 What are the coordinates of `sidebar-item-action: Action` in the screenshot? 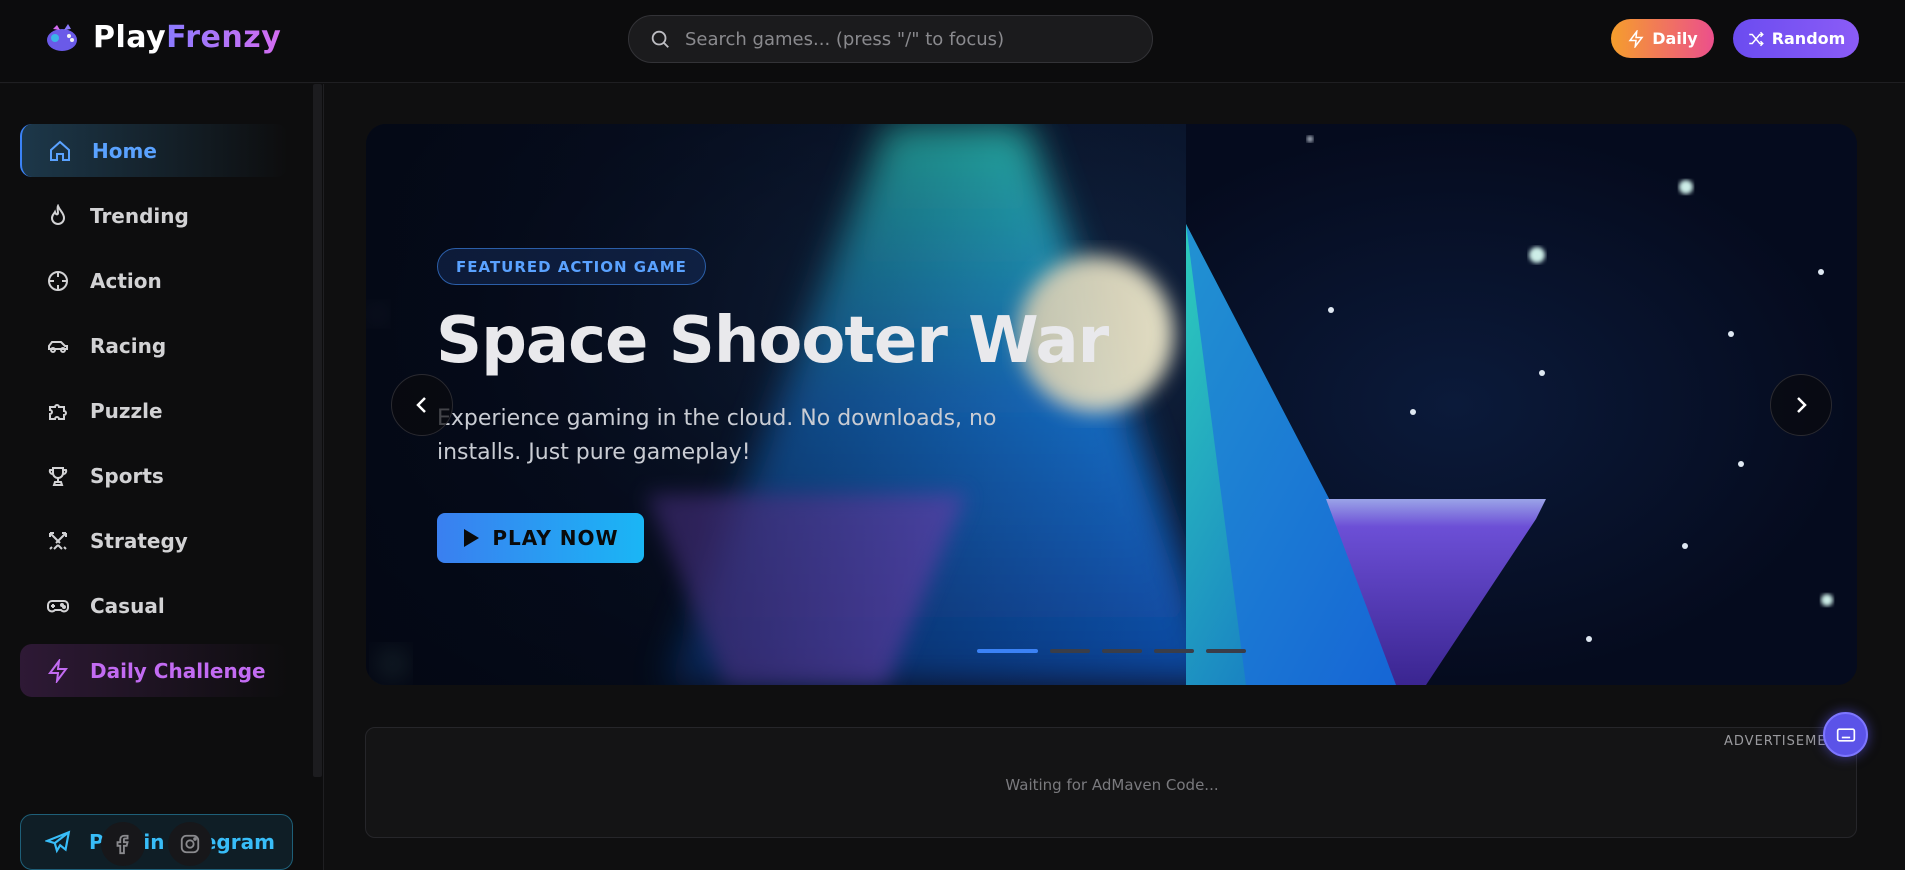 It's located at (154, 280).